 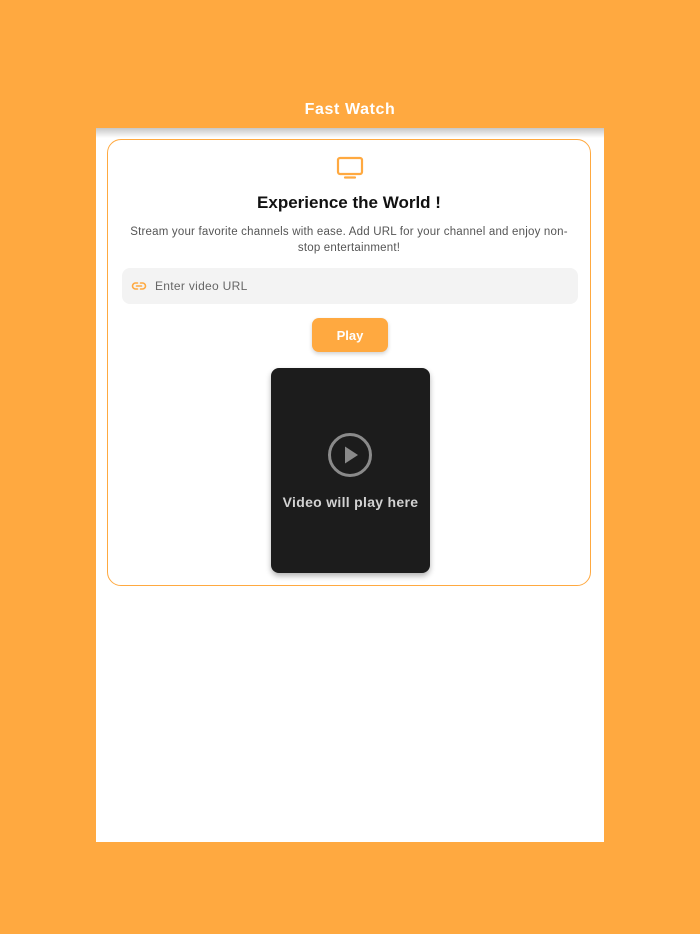 I want to click on header-shadow, so click(x=350, y=133).